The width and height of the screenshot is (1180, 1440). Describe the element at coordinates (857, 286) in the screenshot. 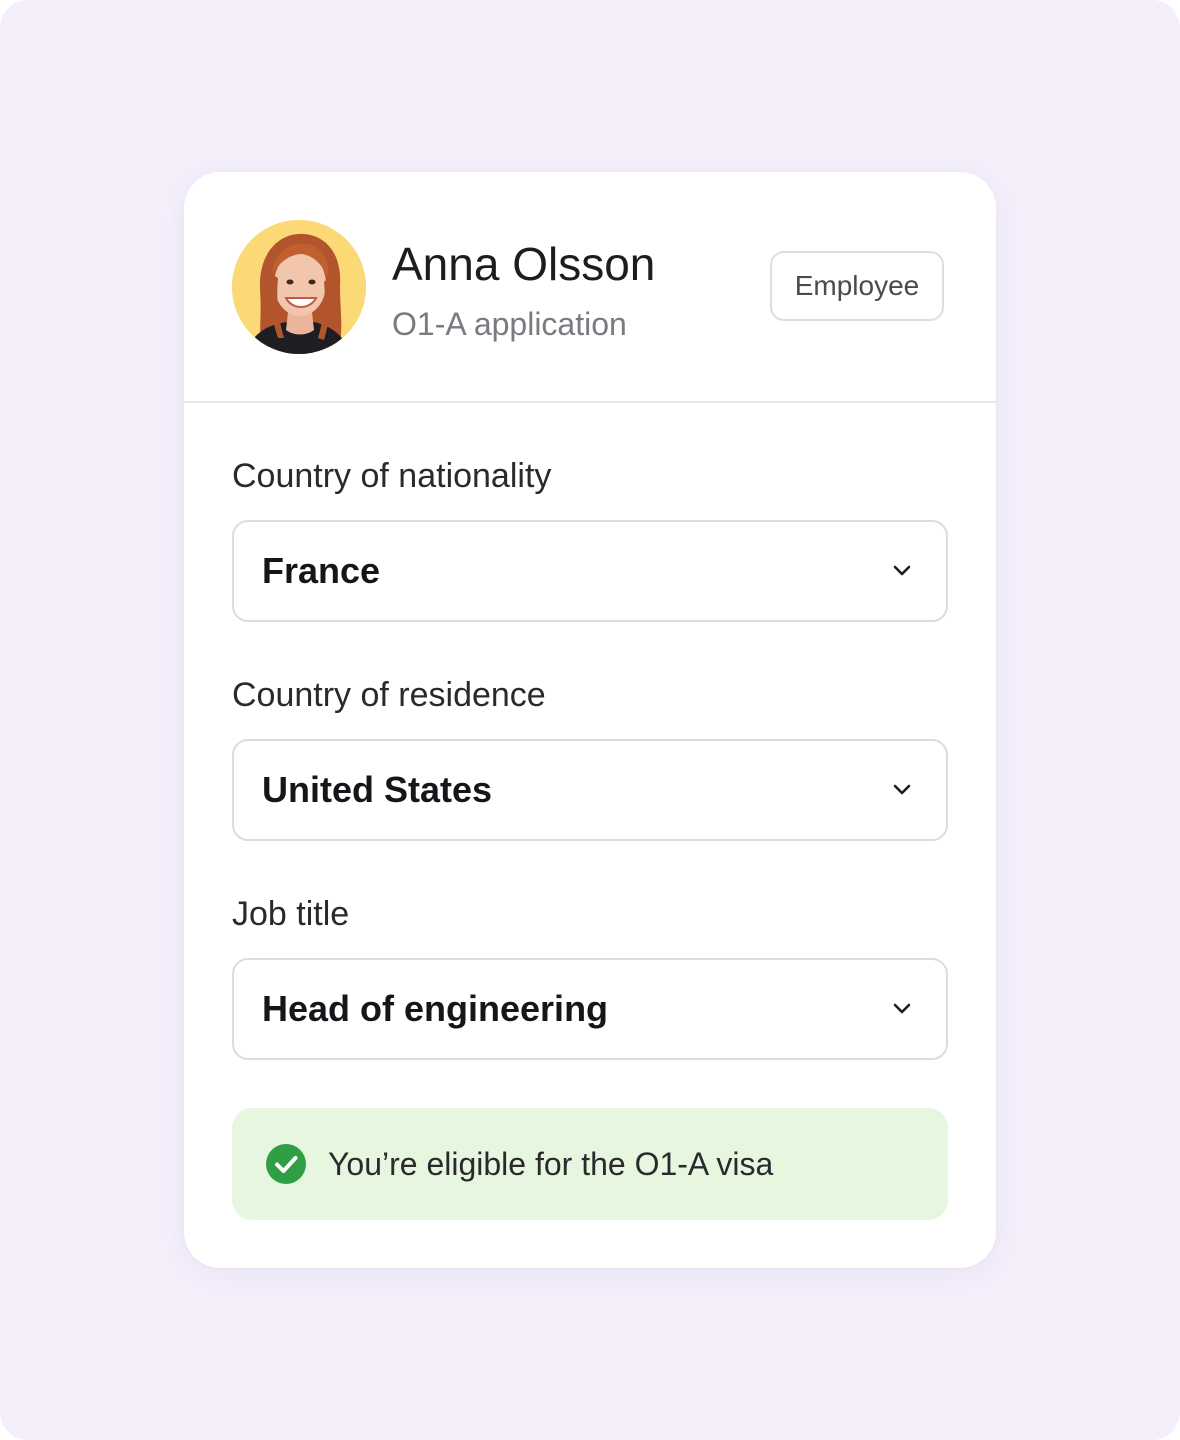

I see `role-badge: Employee` at that location.